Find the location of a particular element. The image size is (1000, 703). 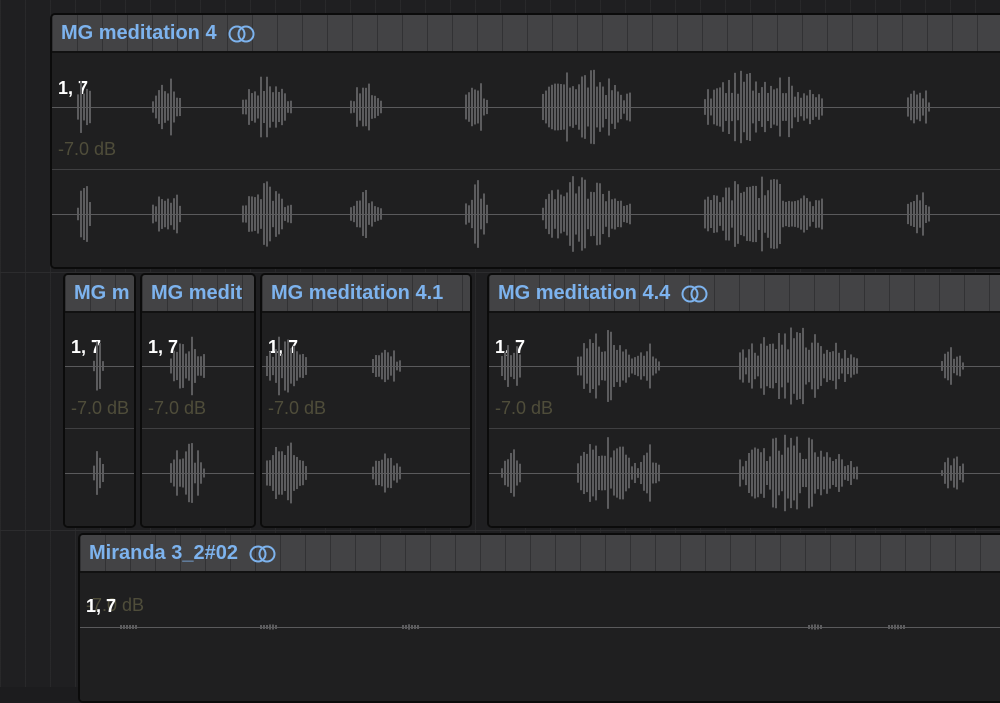

region-header: MG m is located at coordinates (99, 294).